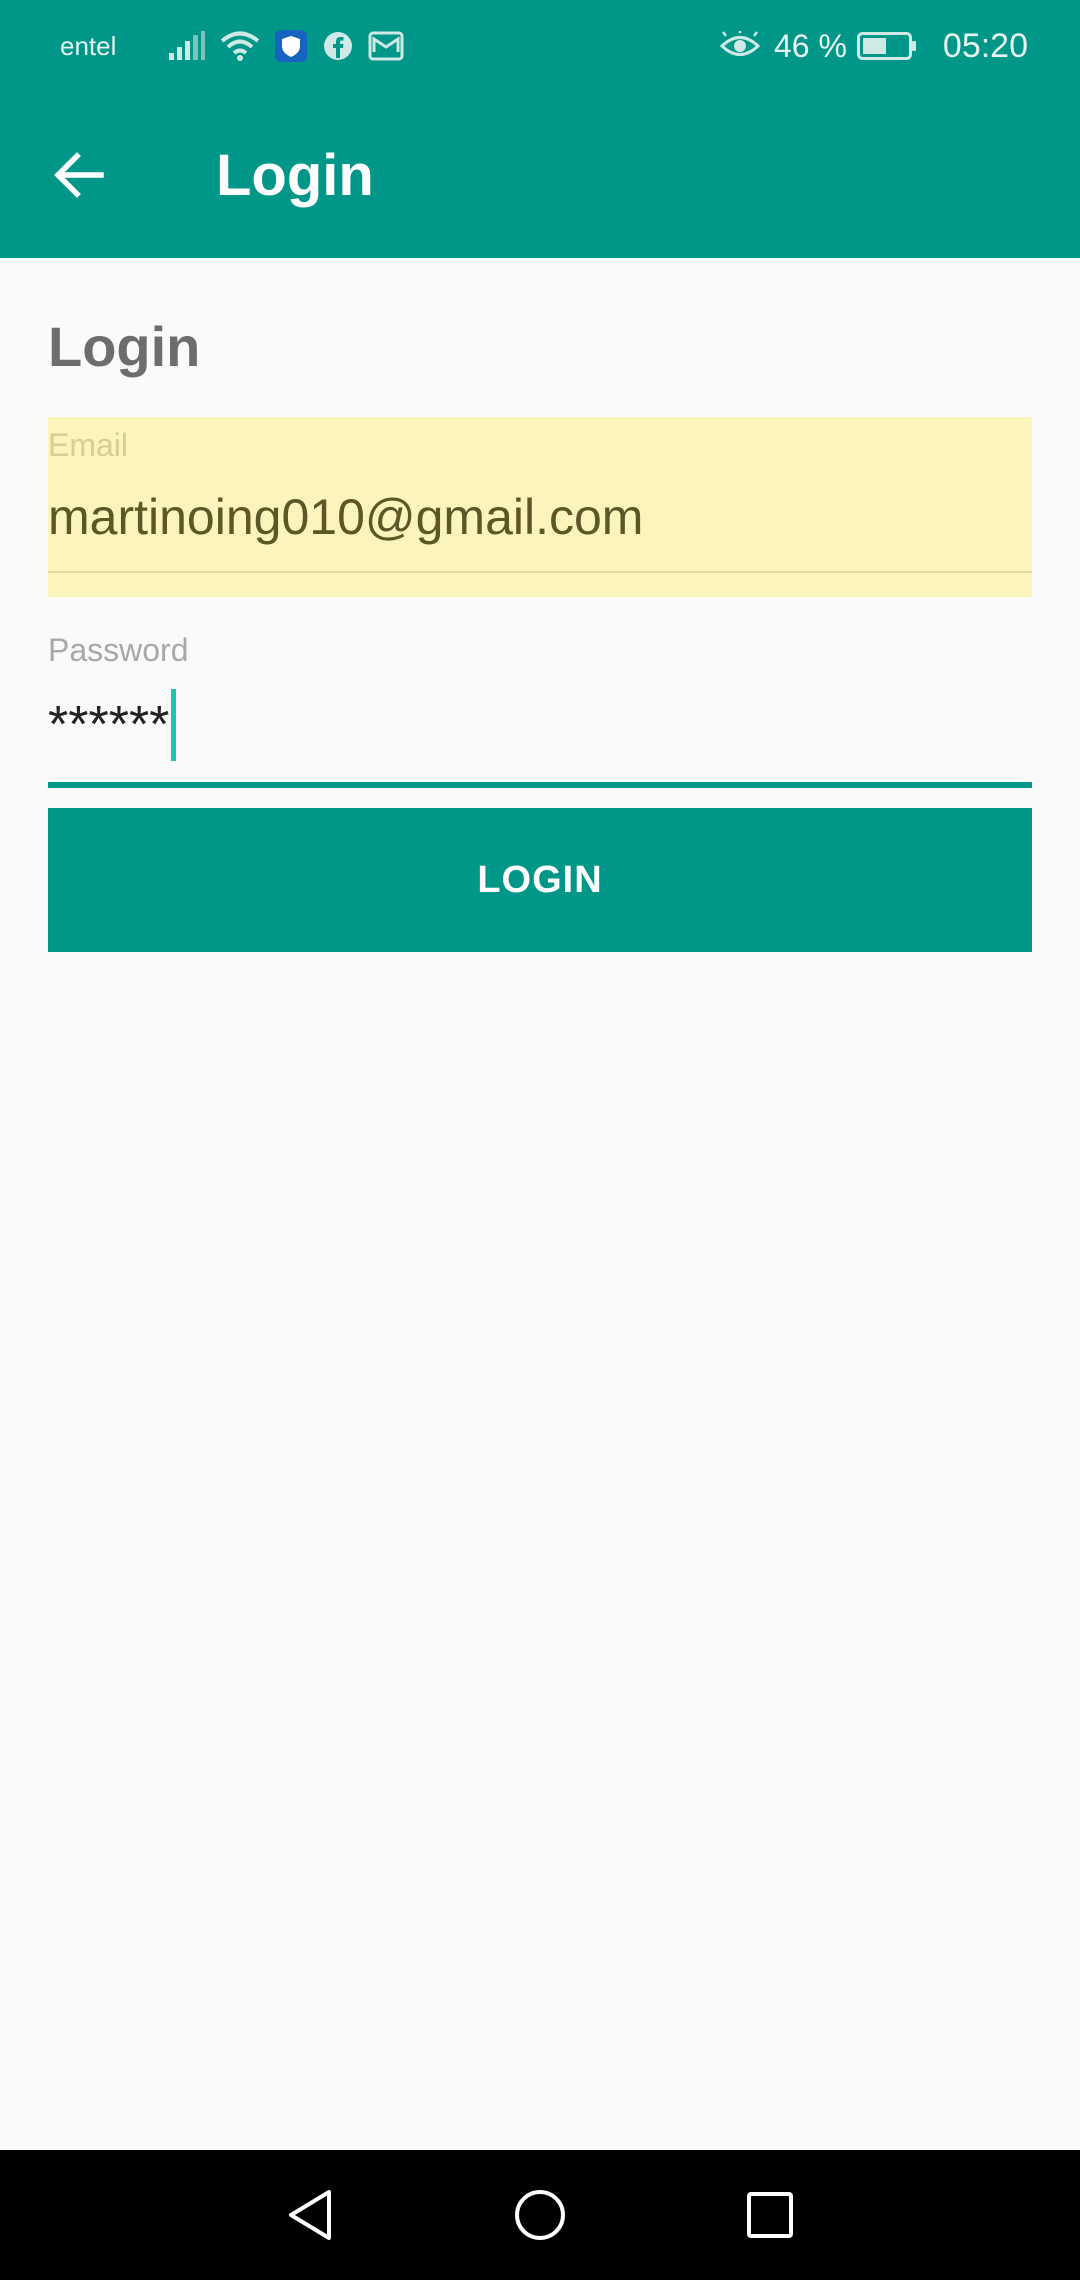 The height and width of the screenshot is (2280, 1080). I want to click on status-right: 46 % 05:20, so click(873, 46).